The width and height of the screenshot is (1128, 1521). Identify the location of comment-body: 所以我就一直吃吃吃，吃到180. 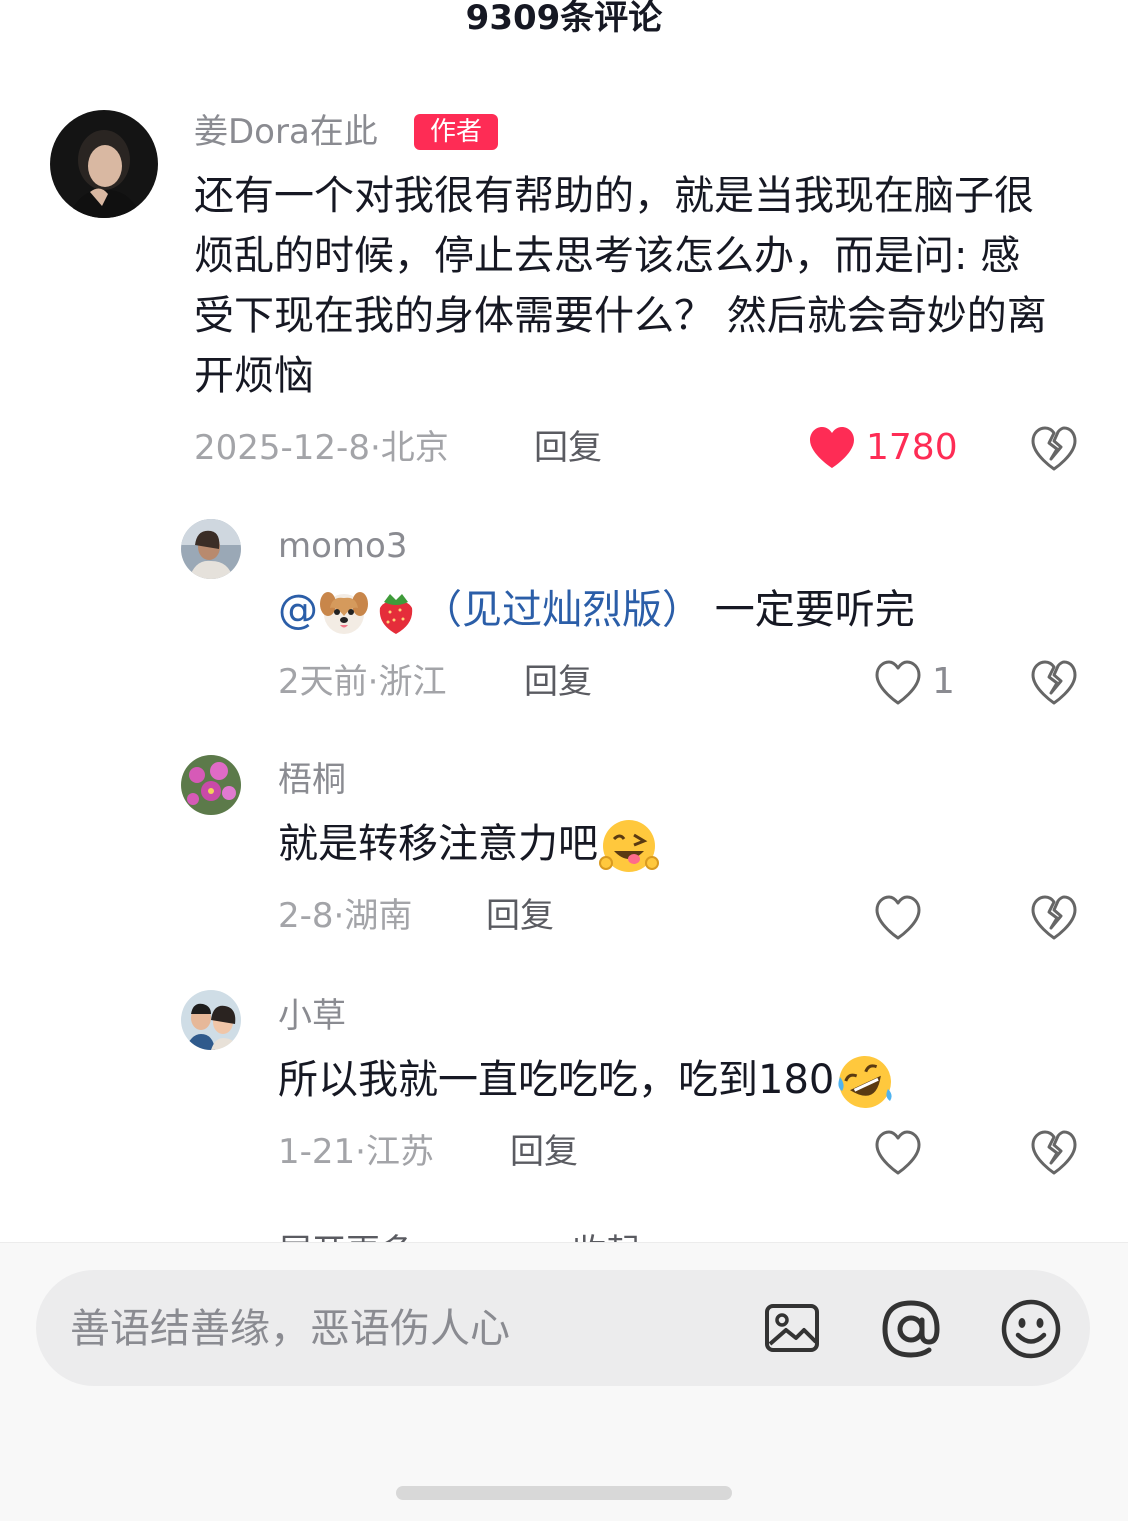
(556, 1080).